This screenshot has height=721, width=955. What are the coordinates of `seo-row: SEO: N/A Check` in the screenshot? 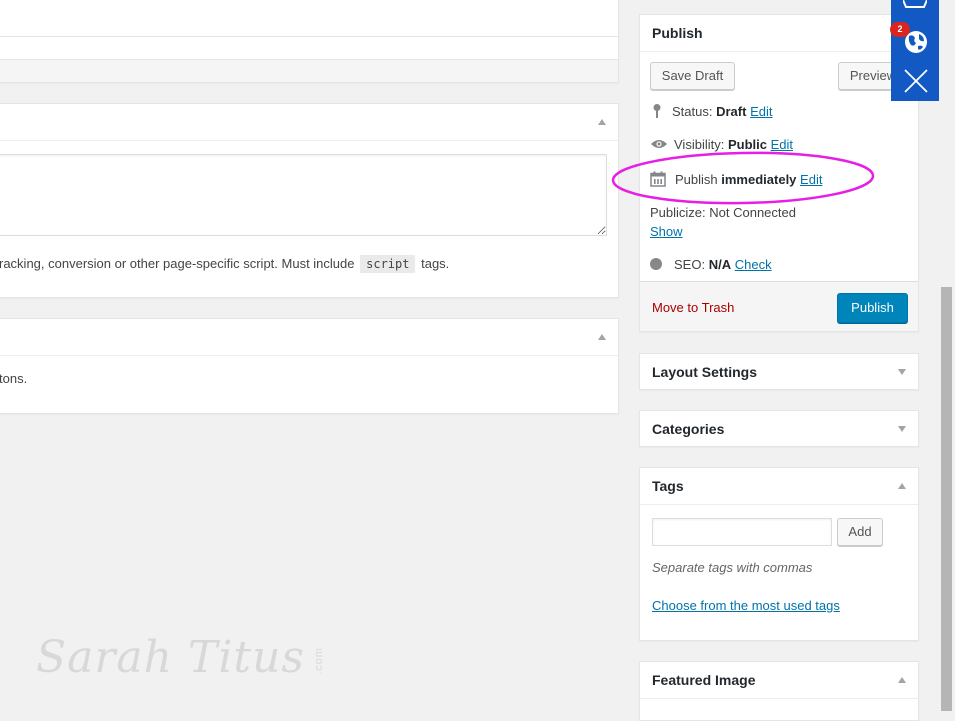 It's located at (711, 264).